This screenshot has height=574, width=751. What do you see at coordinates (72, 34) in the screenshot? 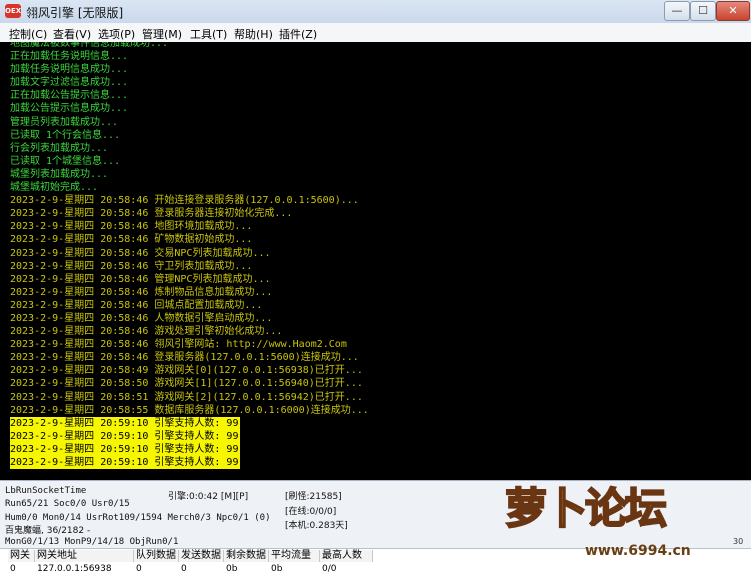
I see `menu-view: 查看(V)` at bounding box center [72, 34].